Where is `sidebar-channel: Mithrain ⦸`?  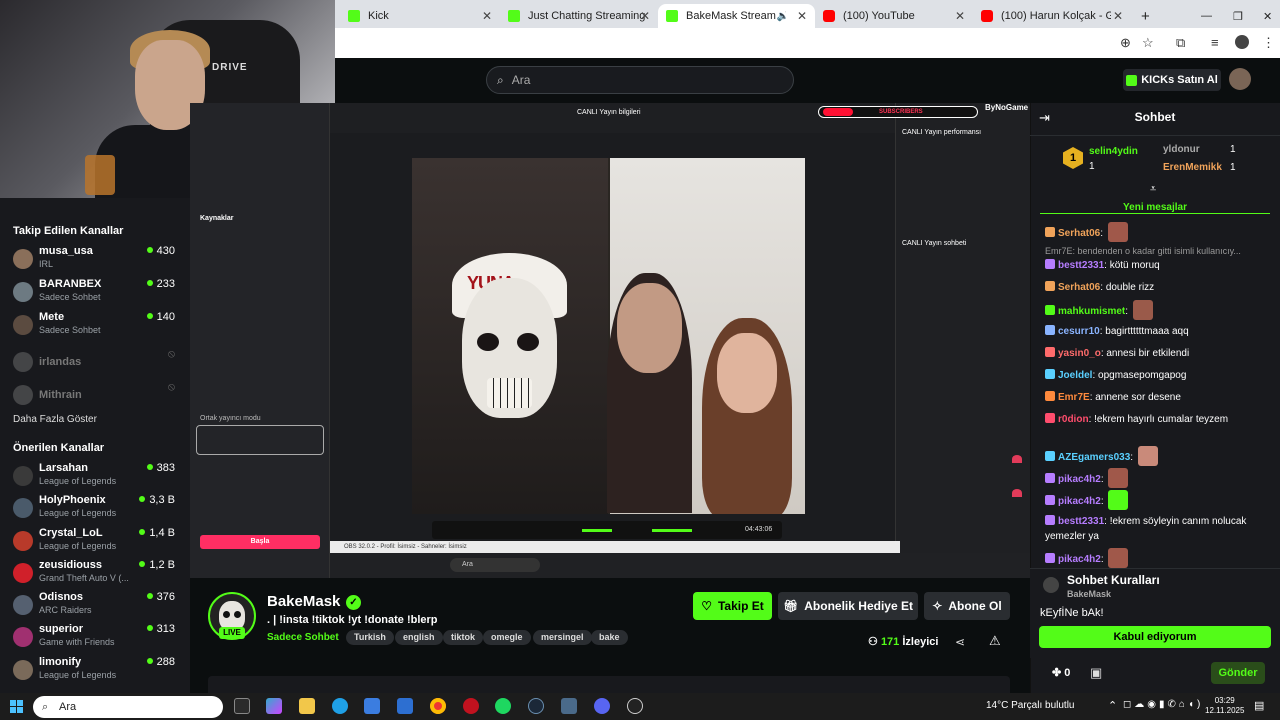
sidebar-channel: Mithrain ⦸ is located at coordinates (97, 397).